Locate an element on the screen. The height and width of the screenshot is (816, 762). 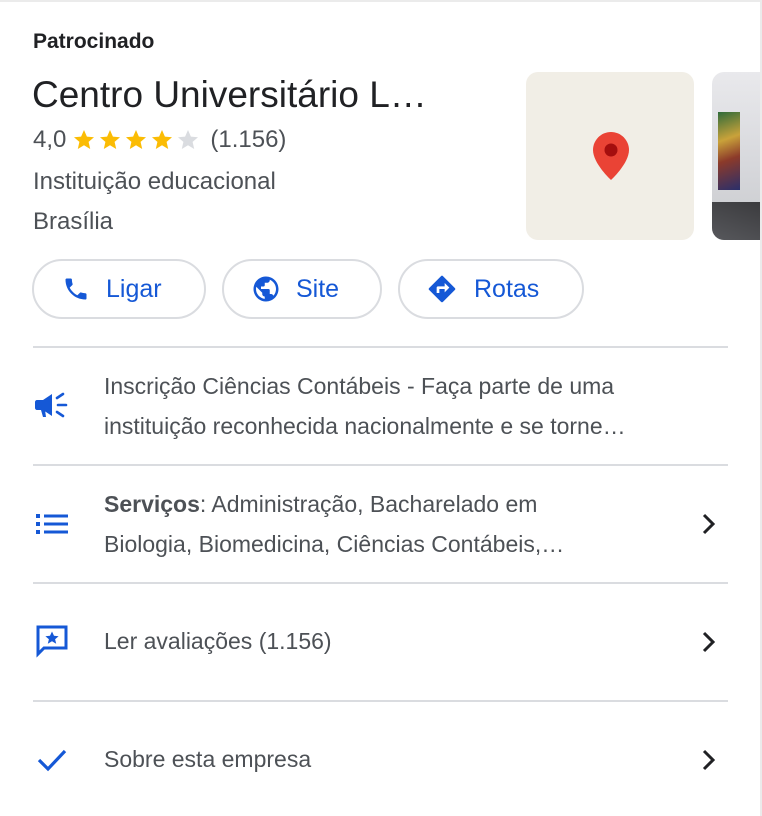
website-button-label: Site is located at coordinates (318, 288).